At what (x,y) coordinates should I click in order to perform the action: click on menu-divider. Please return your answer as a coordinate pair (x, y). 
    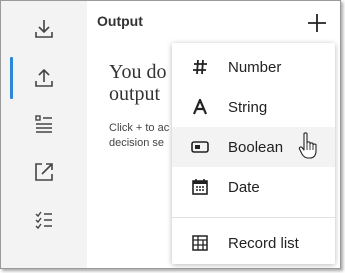
    Looking at the image, I should click on (253, 217).